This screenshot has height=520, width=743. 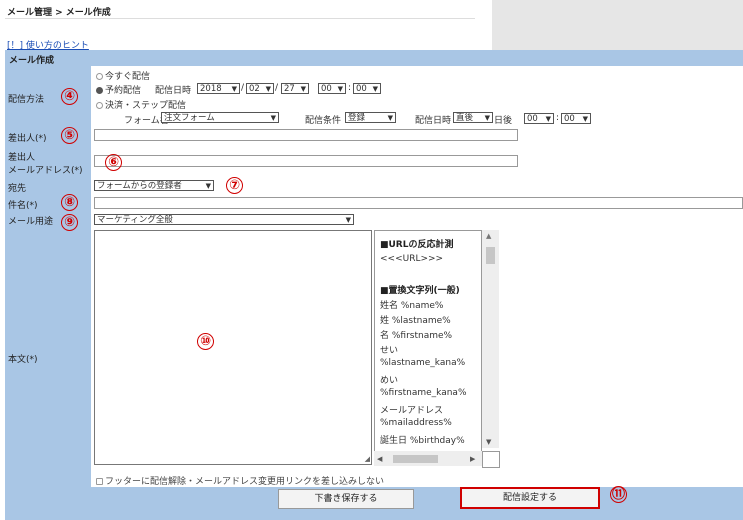 I want to click on right-gray-panel, so click(x=617, y=25).